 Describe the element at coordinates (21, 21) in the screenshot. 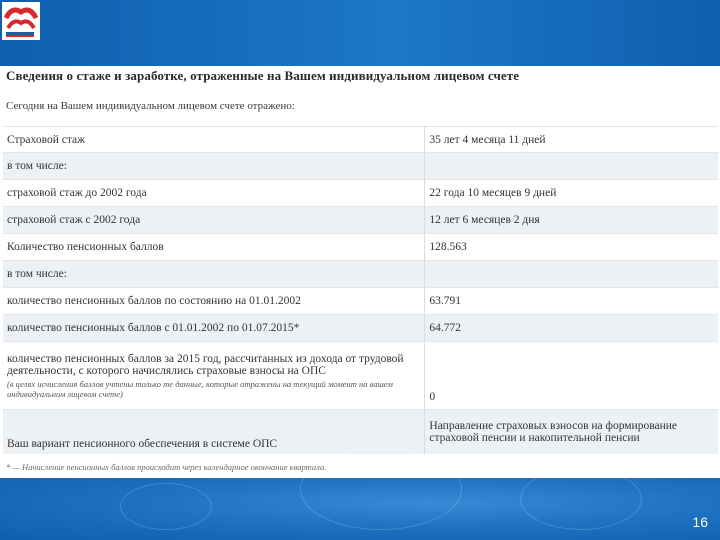

I see `pfr-logo-icon` at that location.